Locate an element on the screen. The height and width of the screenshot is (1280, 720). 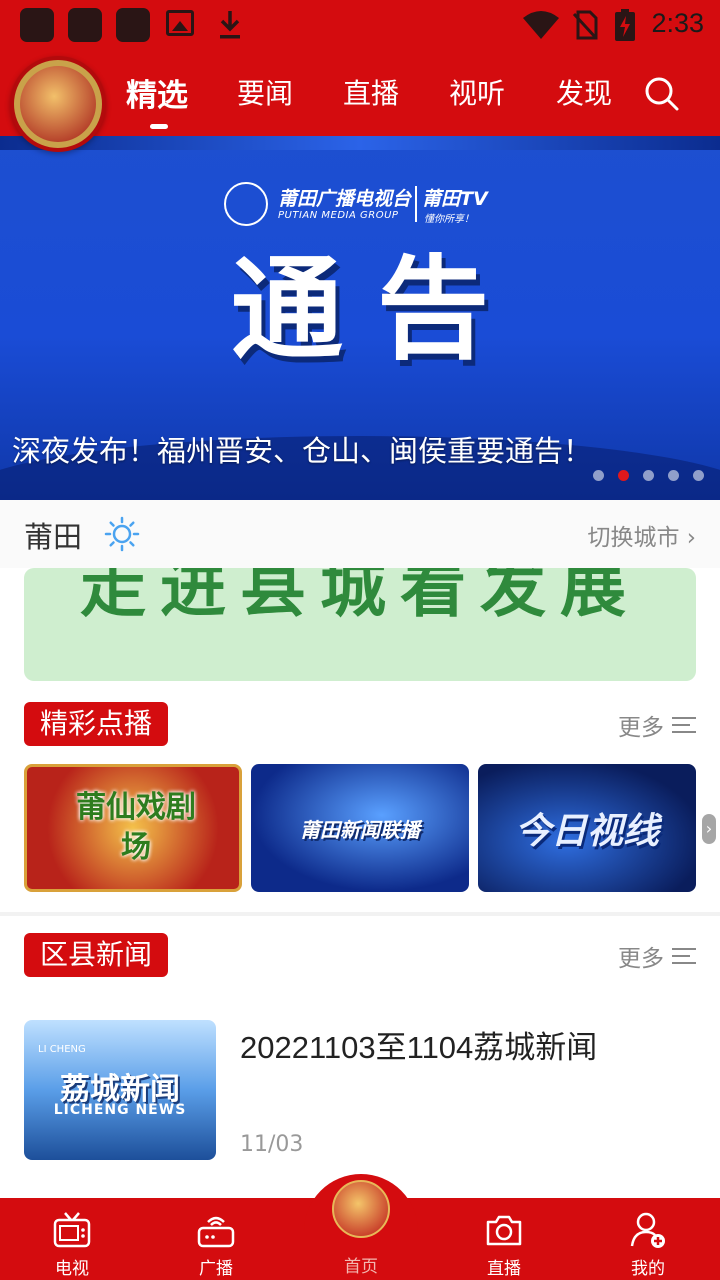
tab-featured: 精选 is located at coordinates (157, 92).